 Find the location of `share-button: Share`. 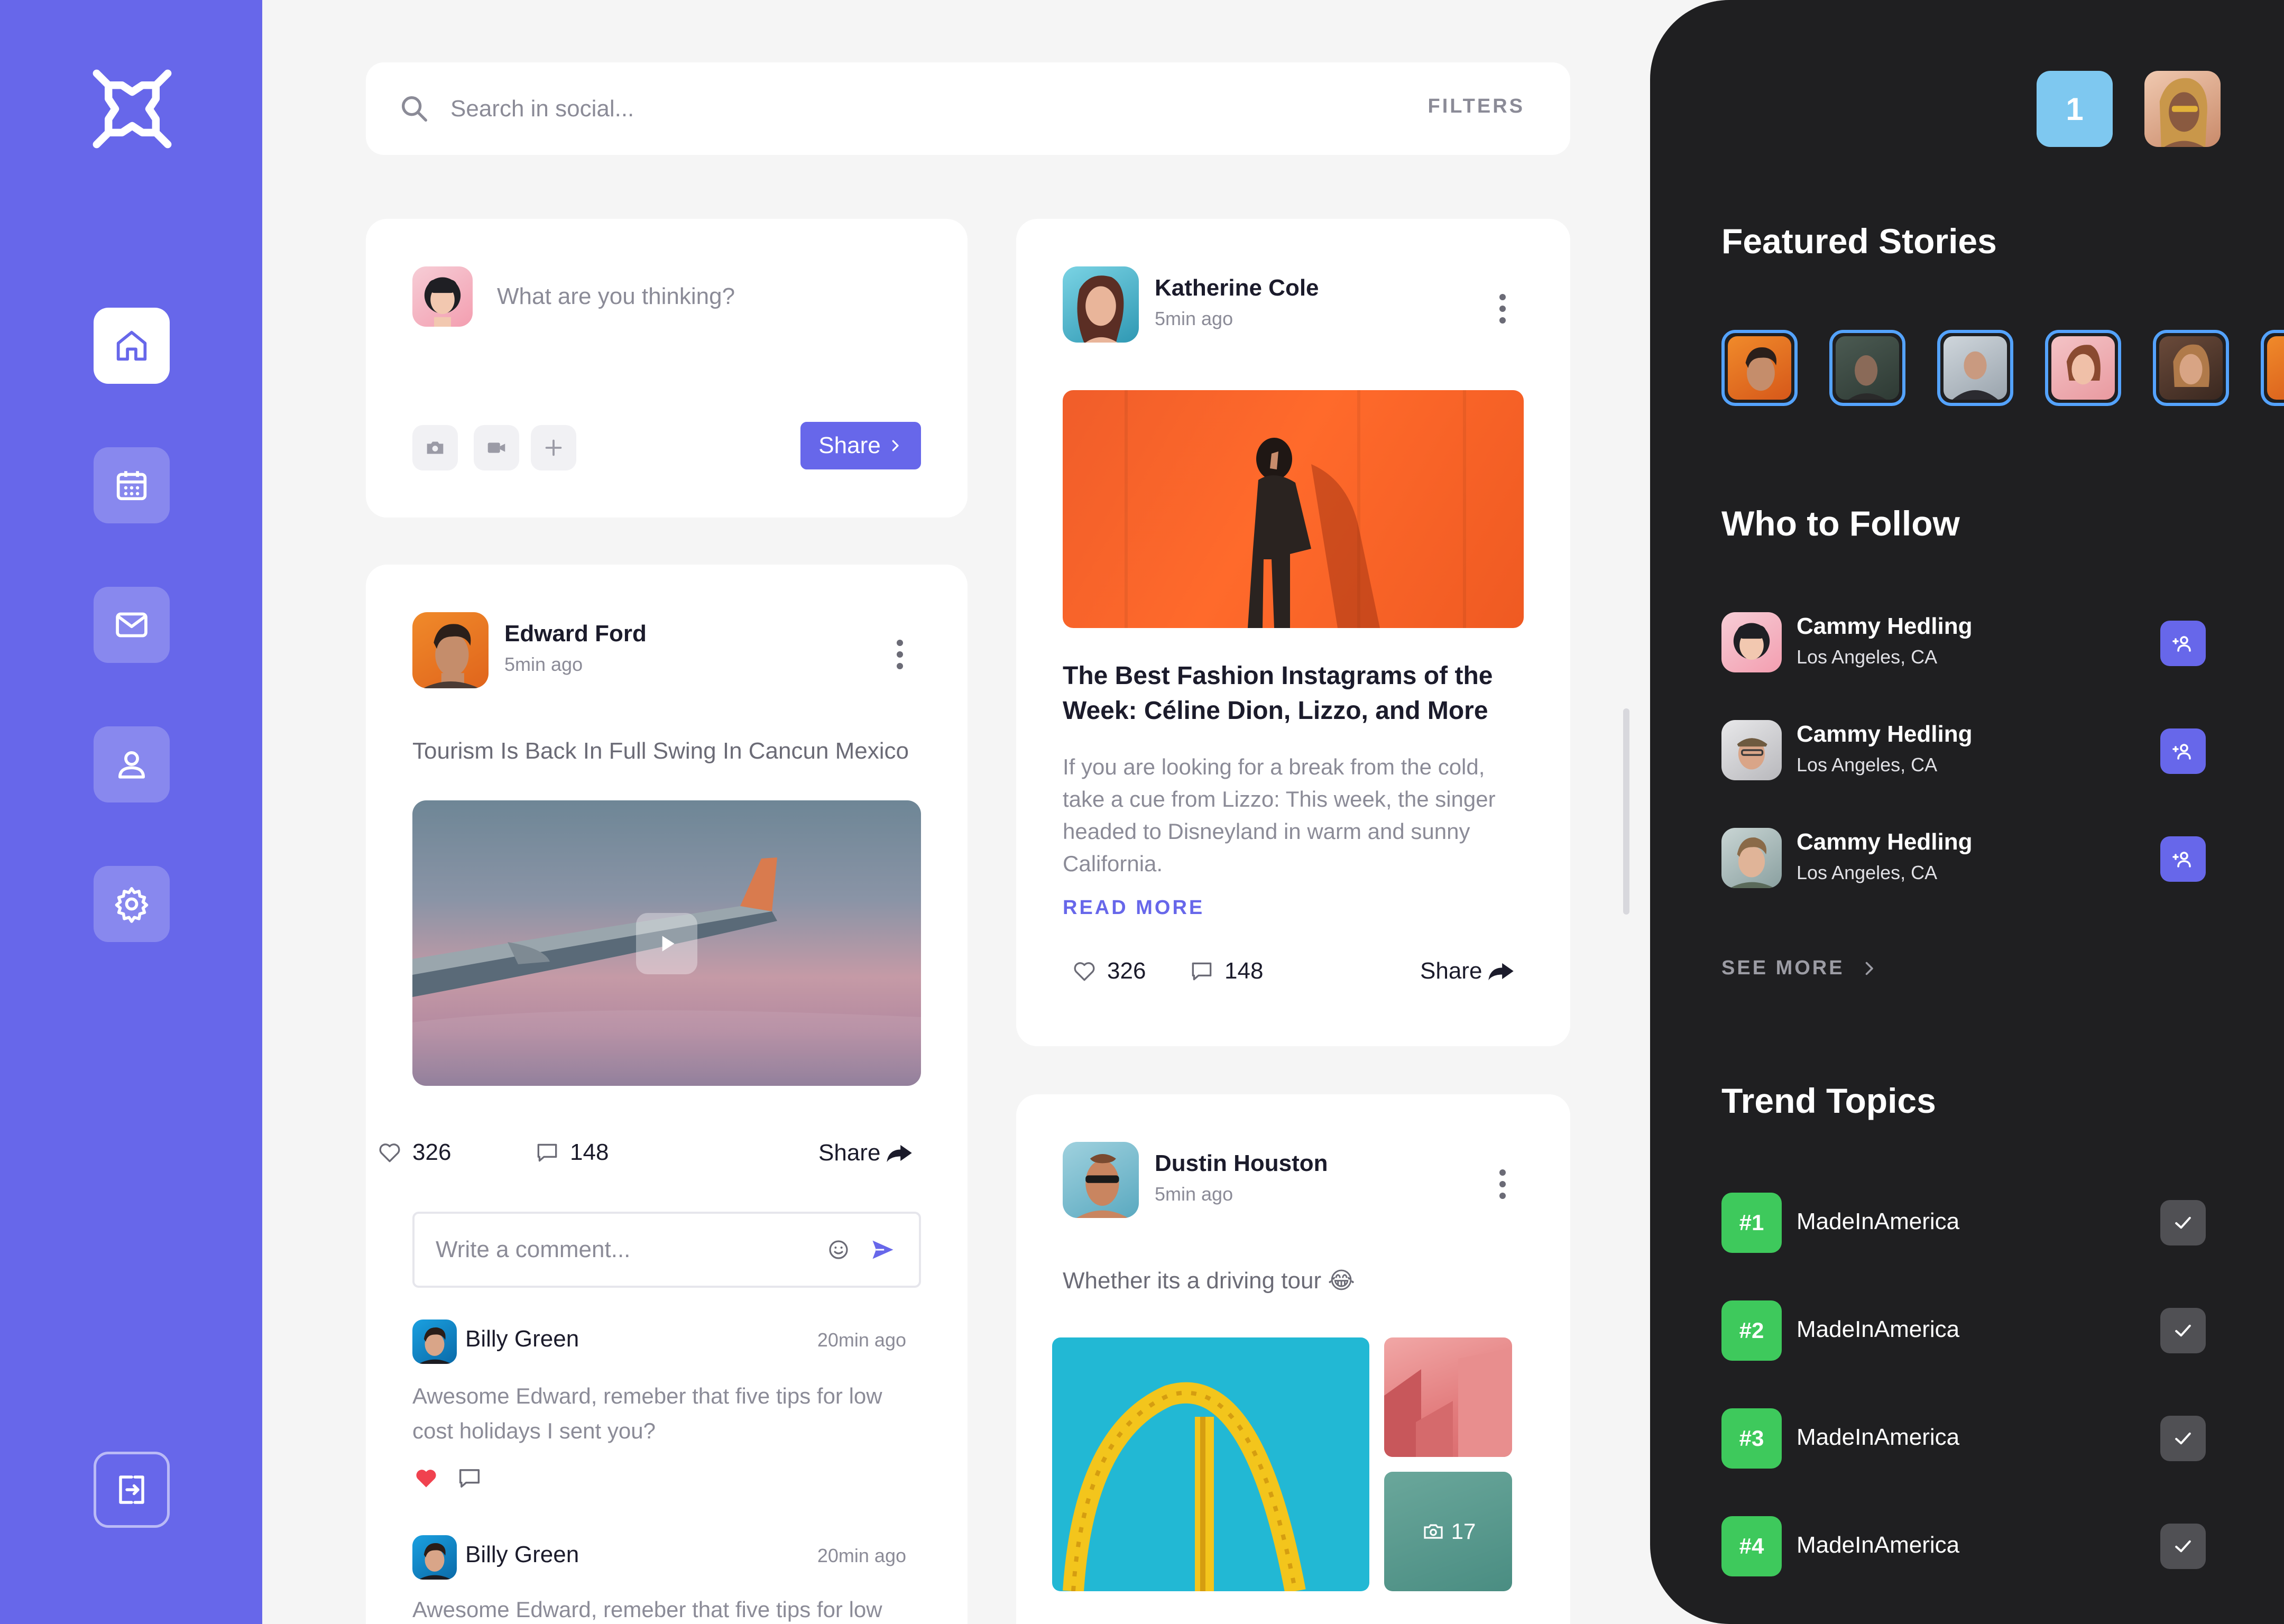

share-button: Share is located at coordinates (860, 446).